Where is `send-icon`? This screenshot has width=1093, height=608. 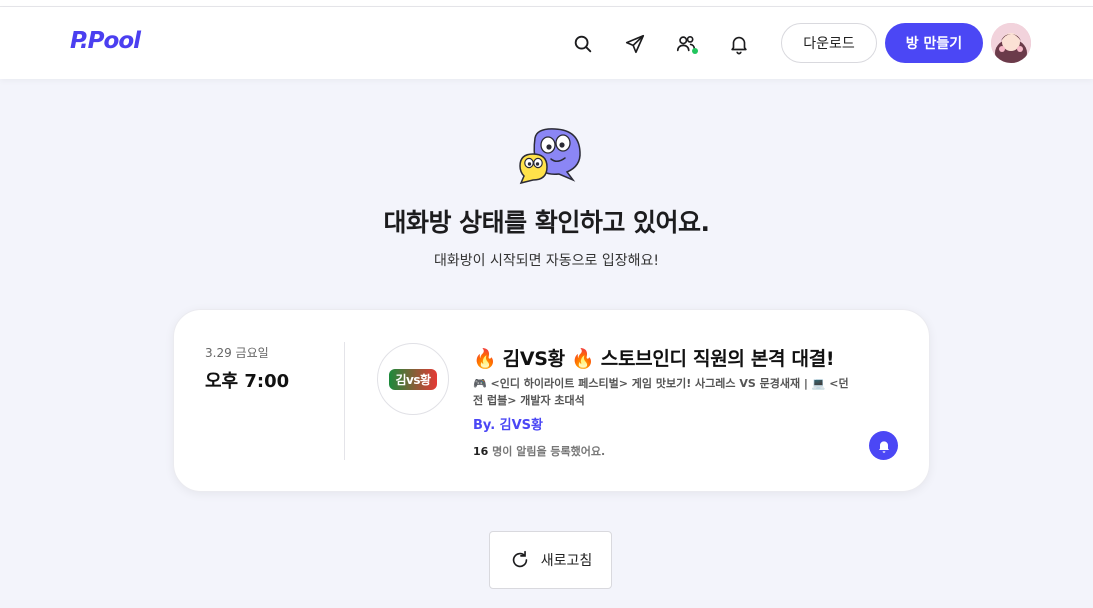 send-icon is located at coordinates (635, 44).